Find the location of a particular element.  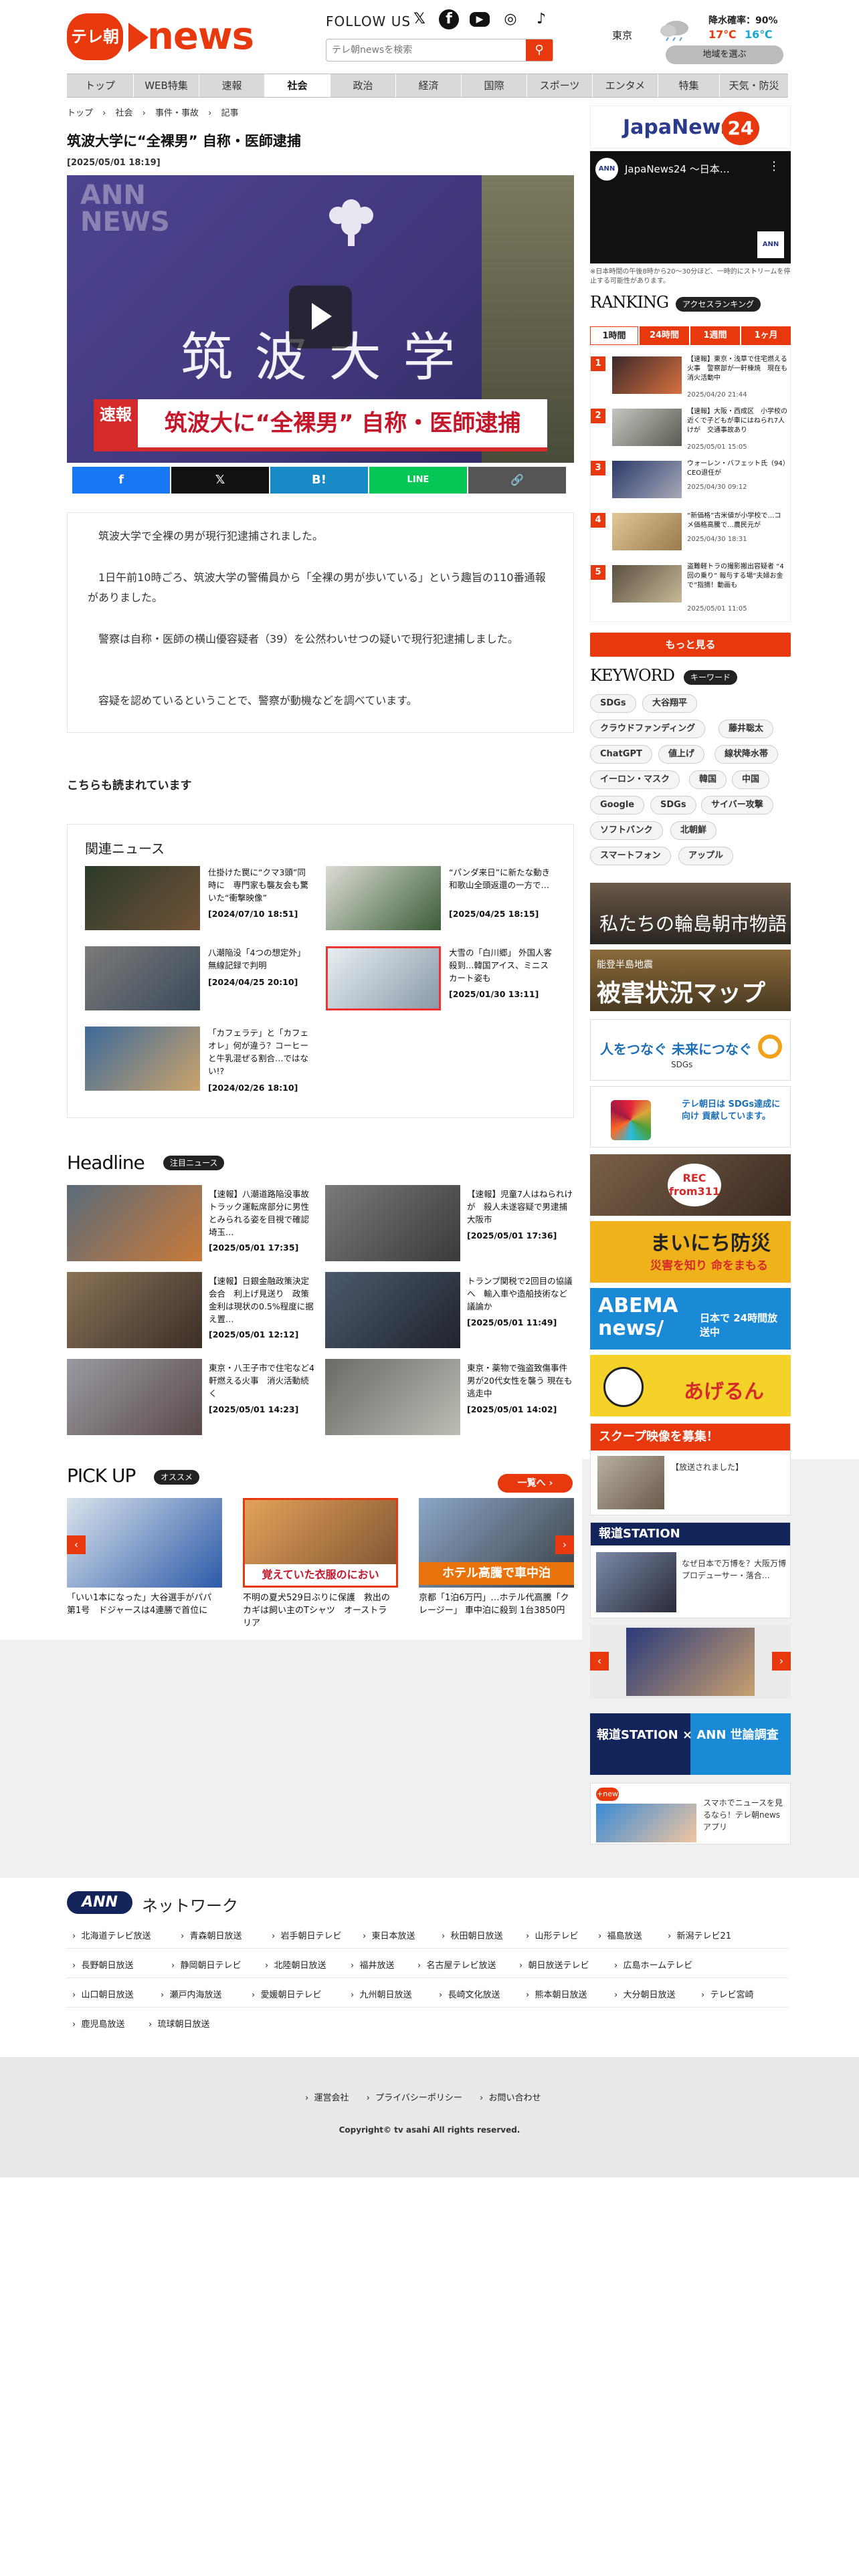

keyword-chip: 値上げ is located at coordinates (682, 755).